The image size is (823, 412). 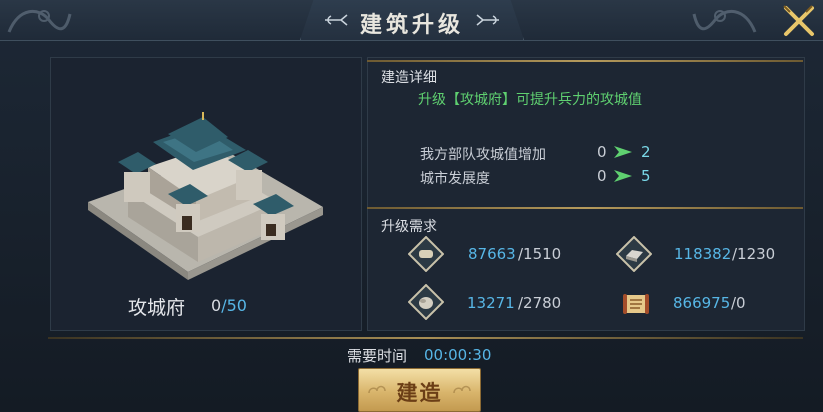 I want to click on bottom-divider, so click(x=425, y=338).